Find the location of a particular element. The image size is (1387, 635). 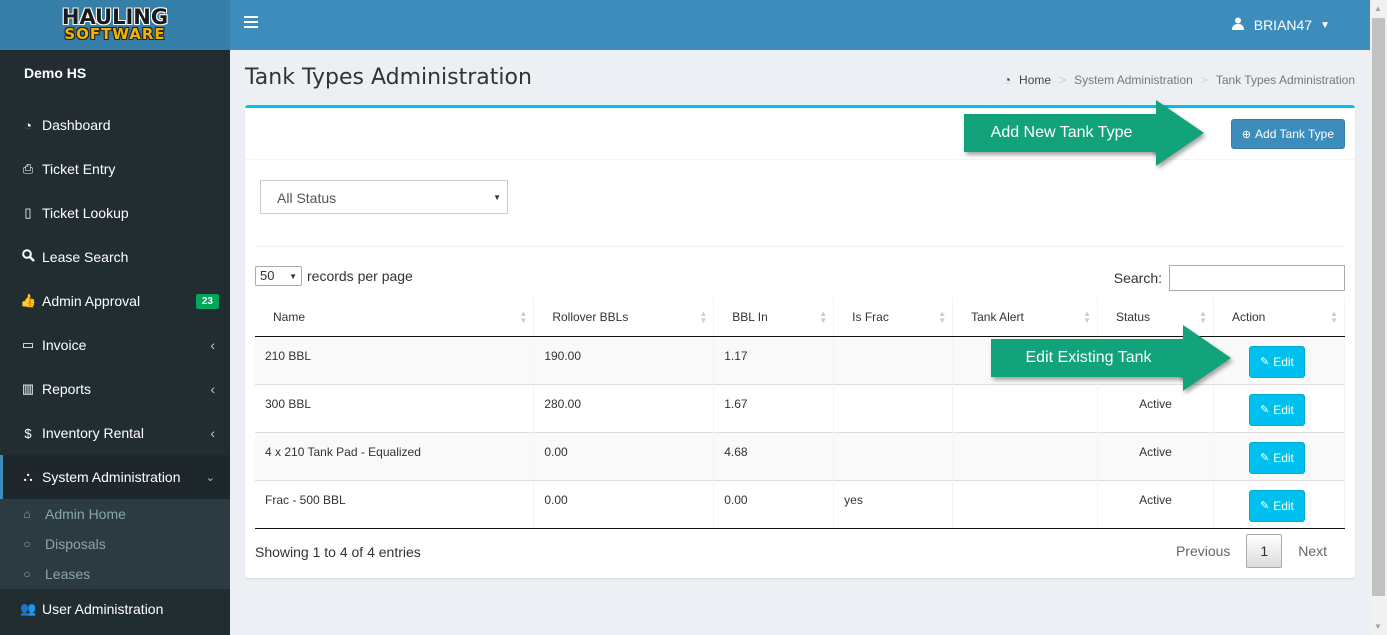

column-header-is-frac: Is Frac ▲ ▼ is located at coordinates (893, 317).